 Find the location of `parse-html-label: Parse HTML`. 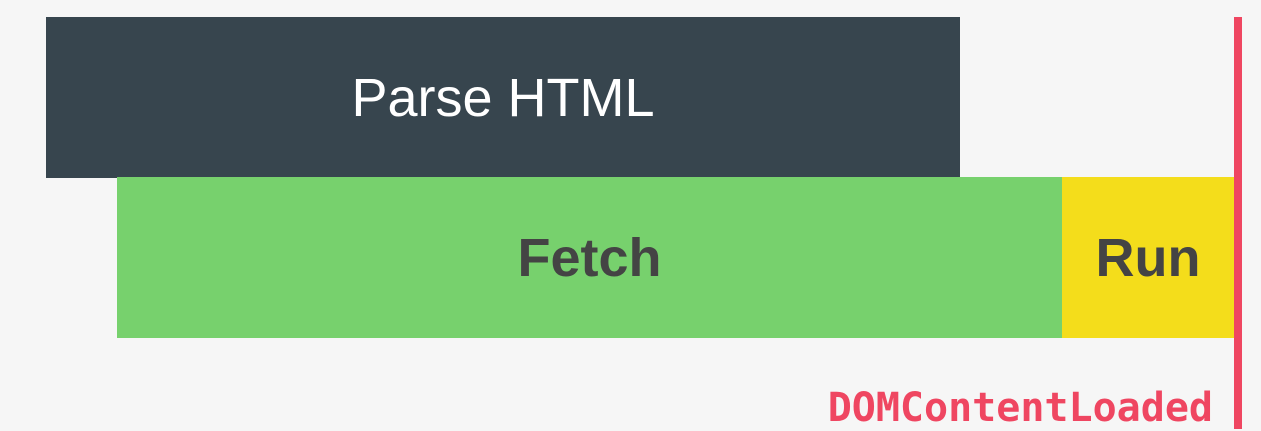

parse-html-label: Parse HTML is located at coordinates (503, 97).